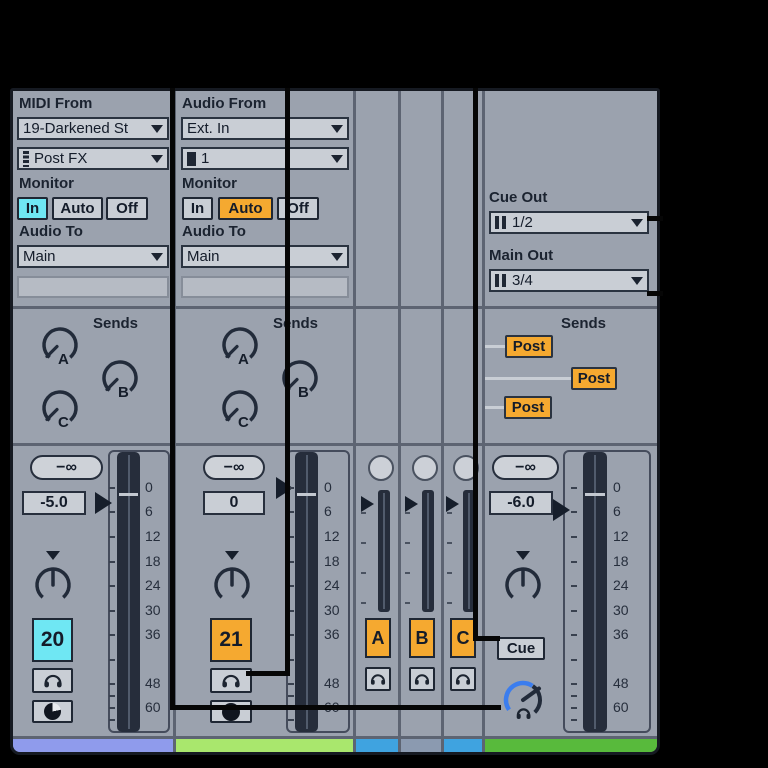 Image resolution: width=768 pixels, height=768 pixels. I want to click on send-b-post-toggle: Post, so click(594, 378).